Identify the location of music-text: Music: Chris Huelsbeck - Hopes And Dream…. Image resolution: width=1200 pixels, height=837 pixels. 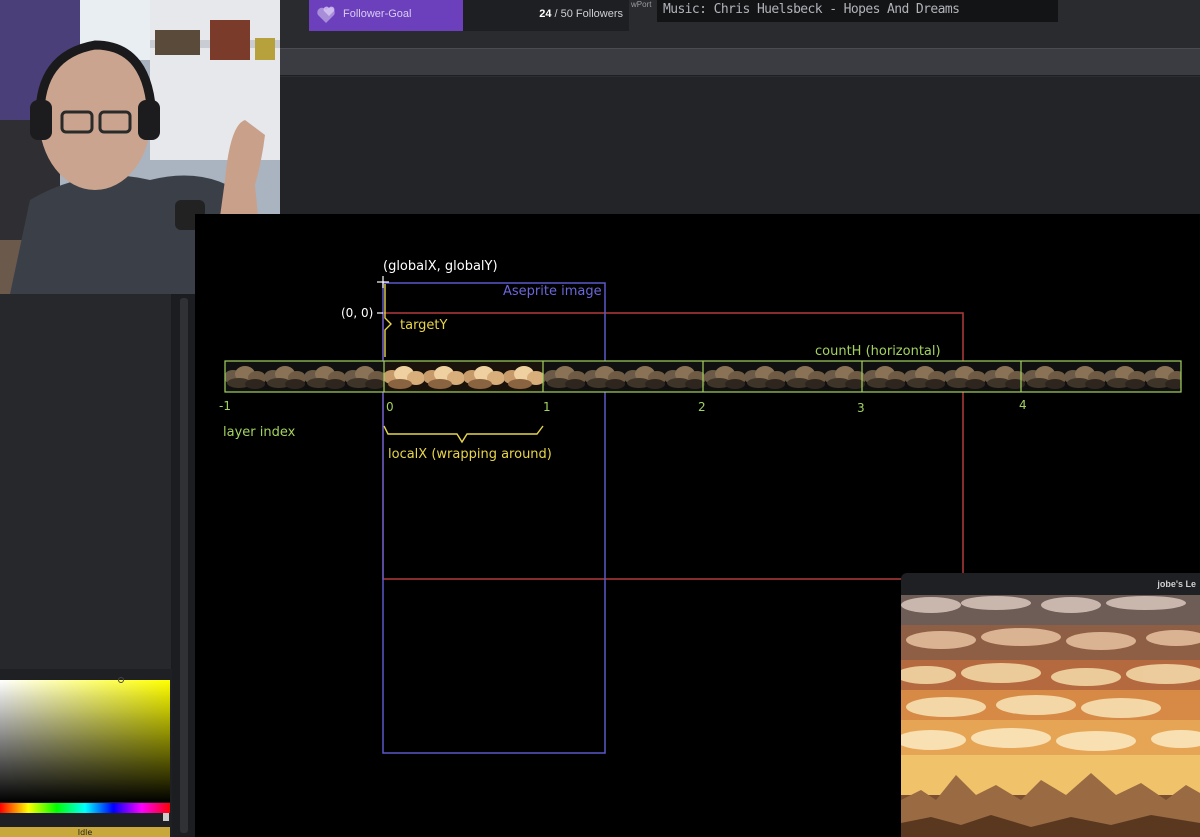
(811, 9).